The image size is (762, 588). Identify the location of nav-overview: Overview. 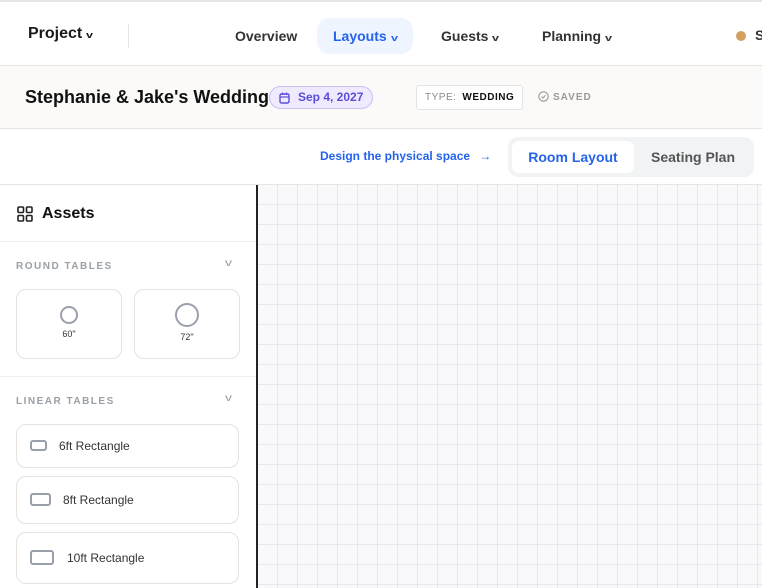
(266, 36).